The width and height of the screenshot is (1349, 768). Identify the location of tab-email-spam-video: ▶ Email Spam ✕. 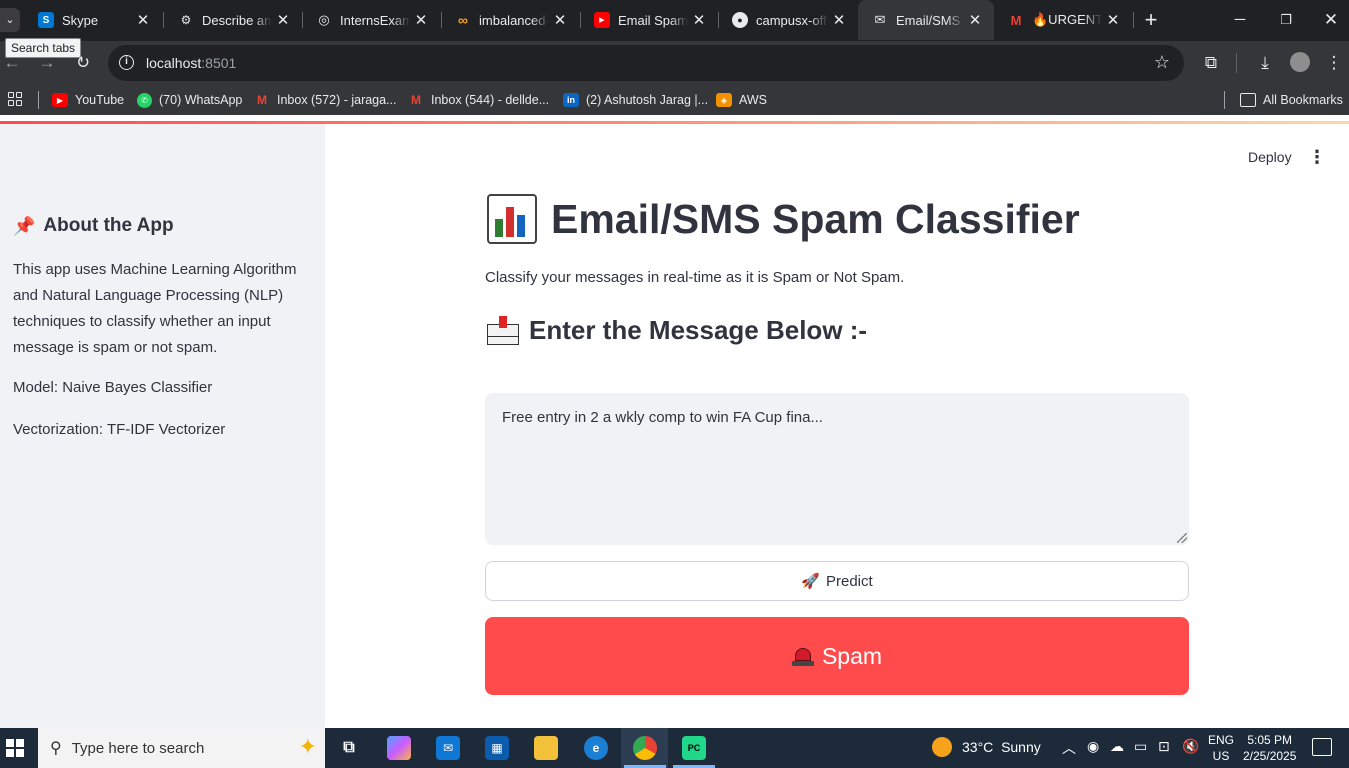
(649, 20).